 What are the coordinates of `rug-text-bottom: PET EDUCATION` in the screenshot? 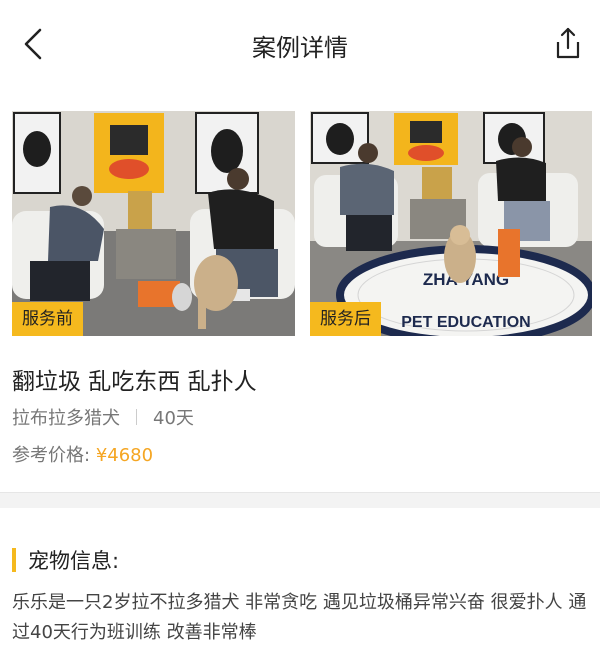 It's located at (465, 322).